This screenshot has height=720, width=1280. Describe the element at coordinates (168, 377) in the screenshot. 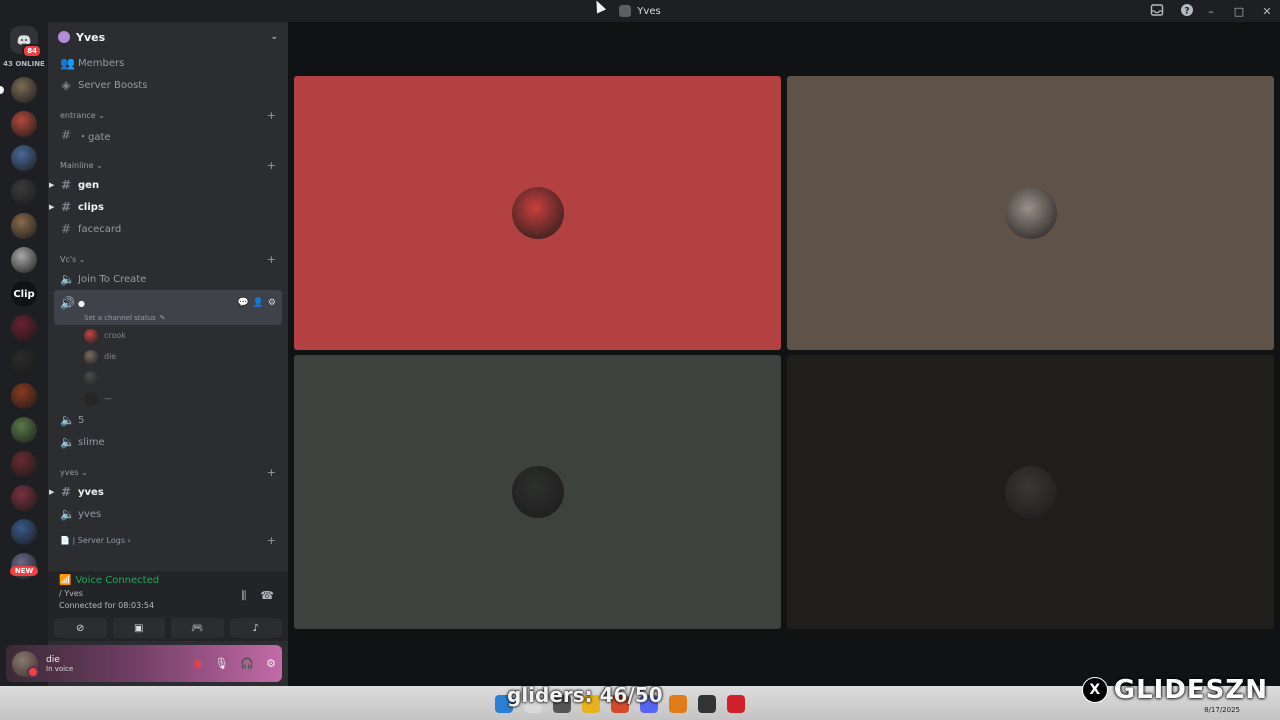

I see `voice-user` at that location.